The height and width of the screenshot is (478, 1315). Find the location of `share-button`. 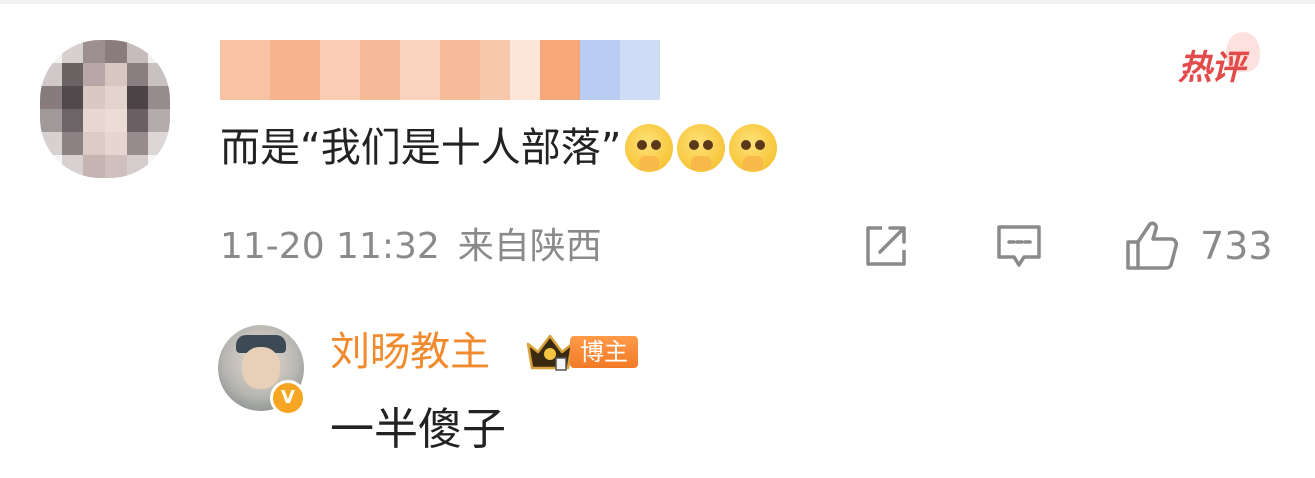

share-button is located at coordinates (886, 246).